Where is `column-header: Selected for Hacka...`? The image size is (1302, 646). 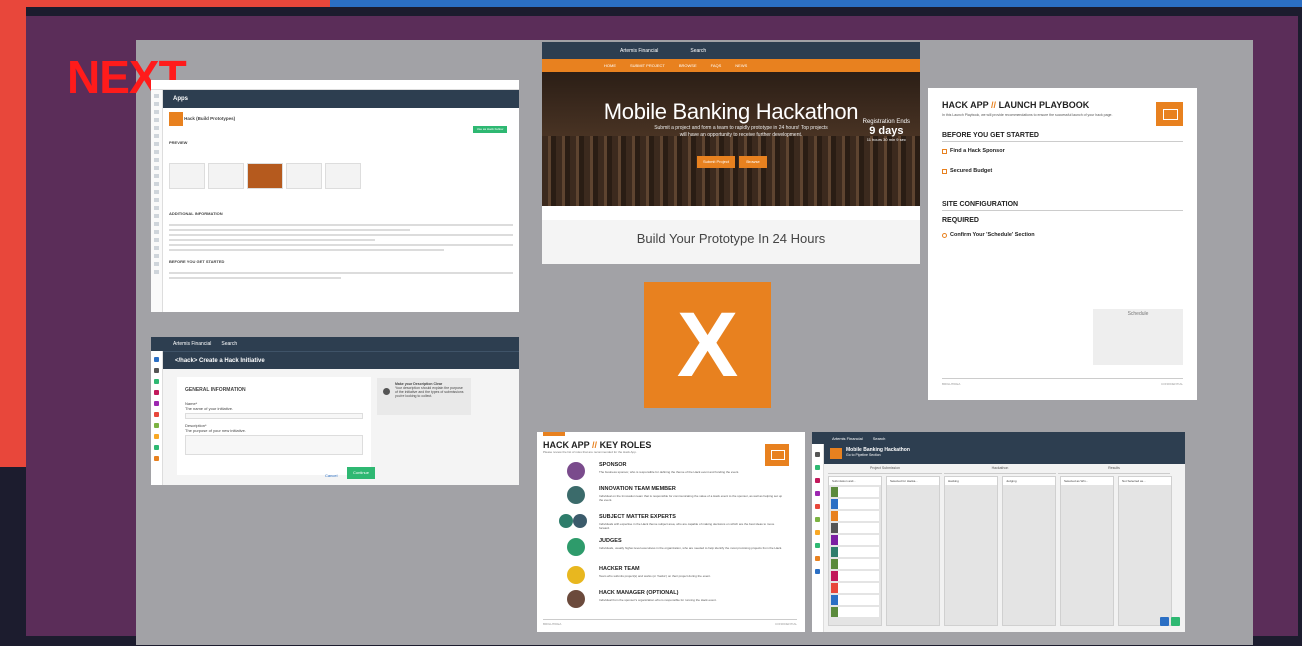 column-header: Selected for Hacka... is located at coordinates (913, 481).